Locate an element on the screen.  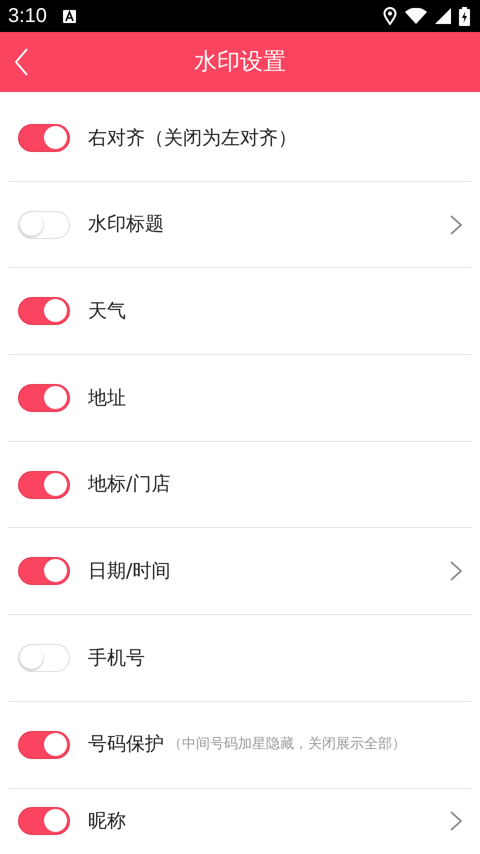
setting-label: 日期/时间 is located at coordinates (129, 571).